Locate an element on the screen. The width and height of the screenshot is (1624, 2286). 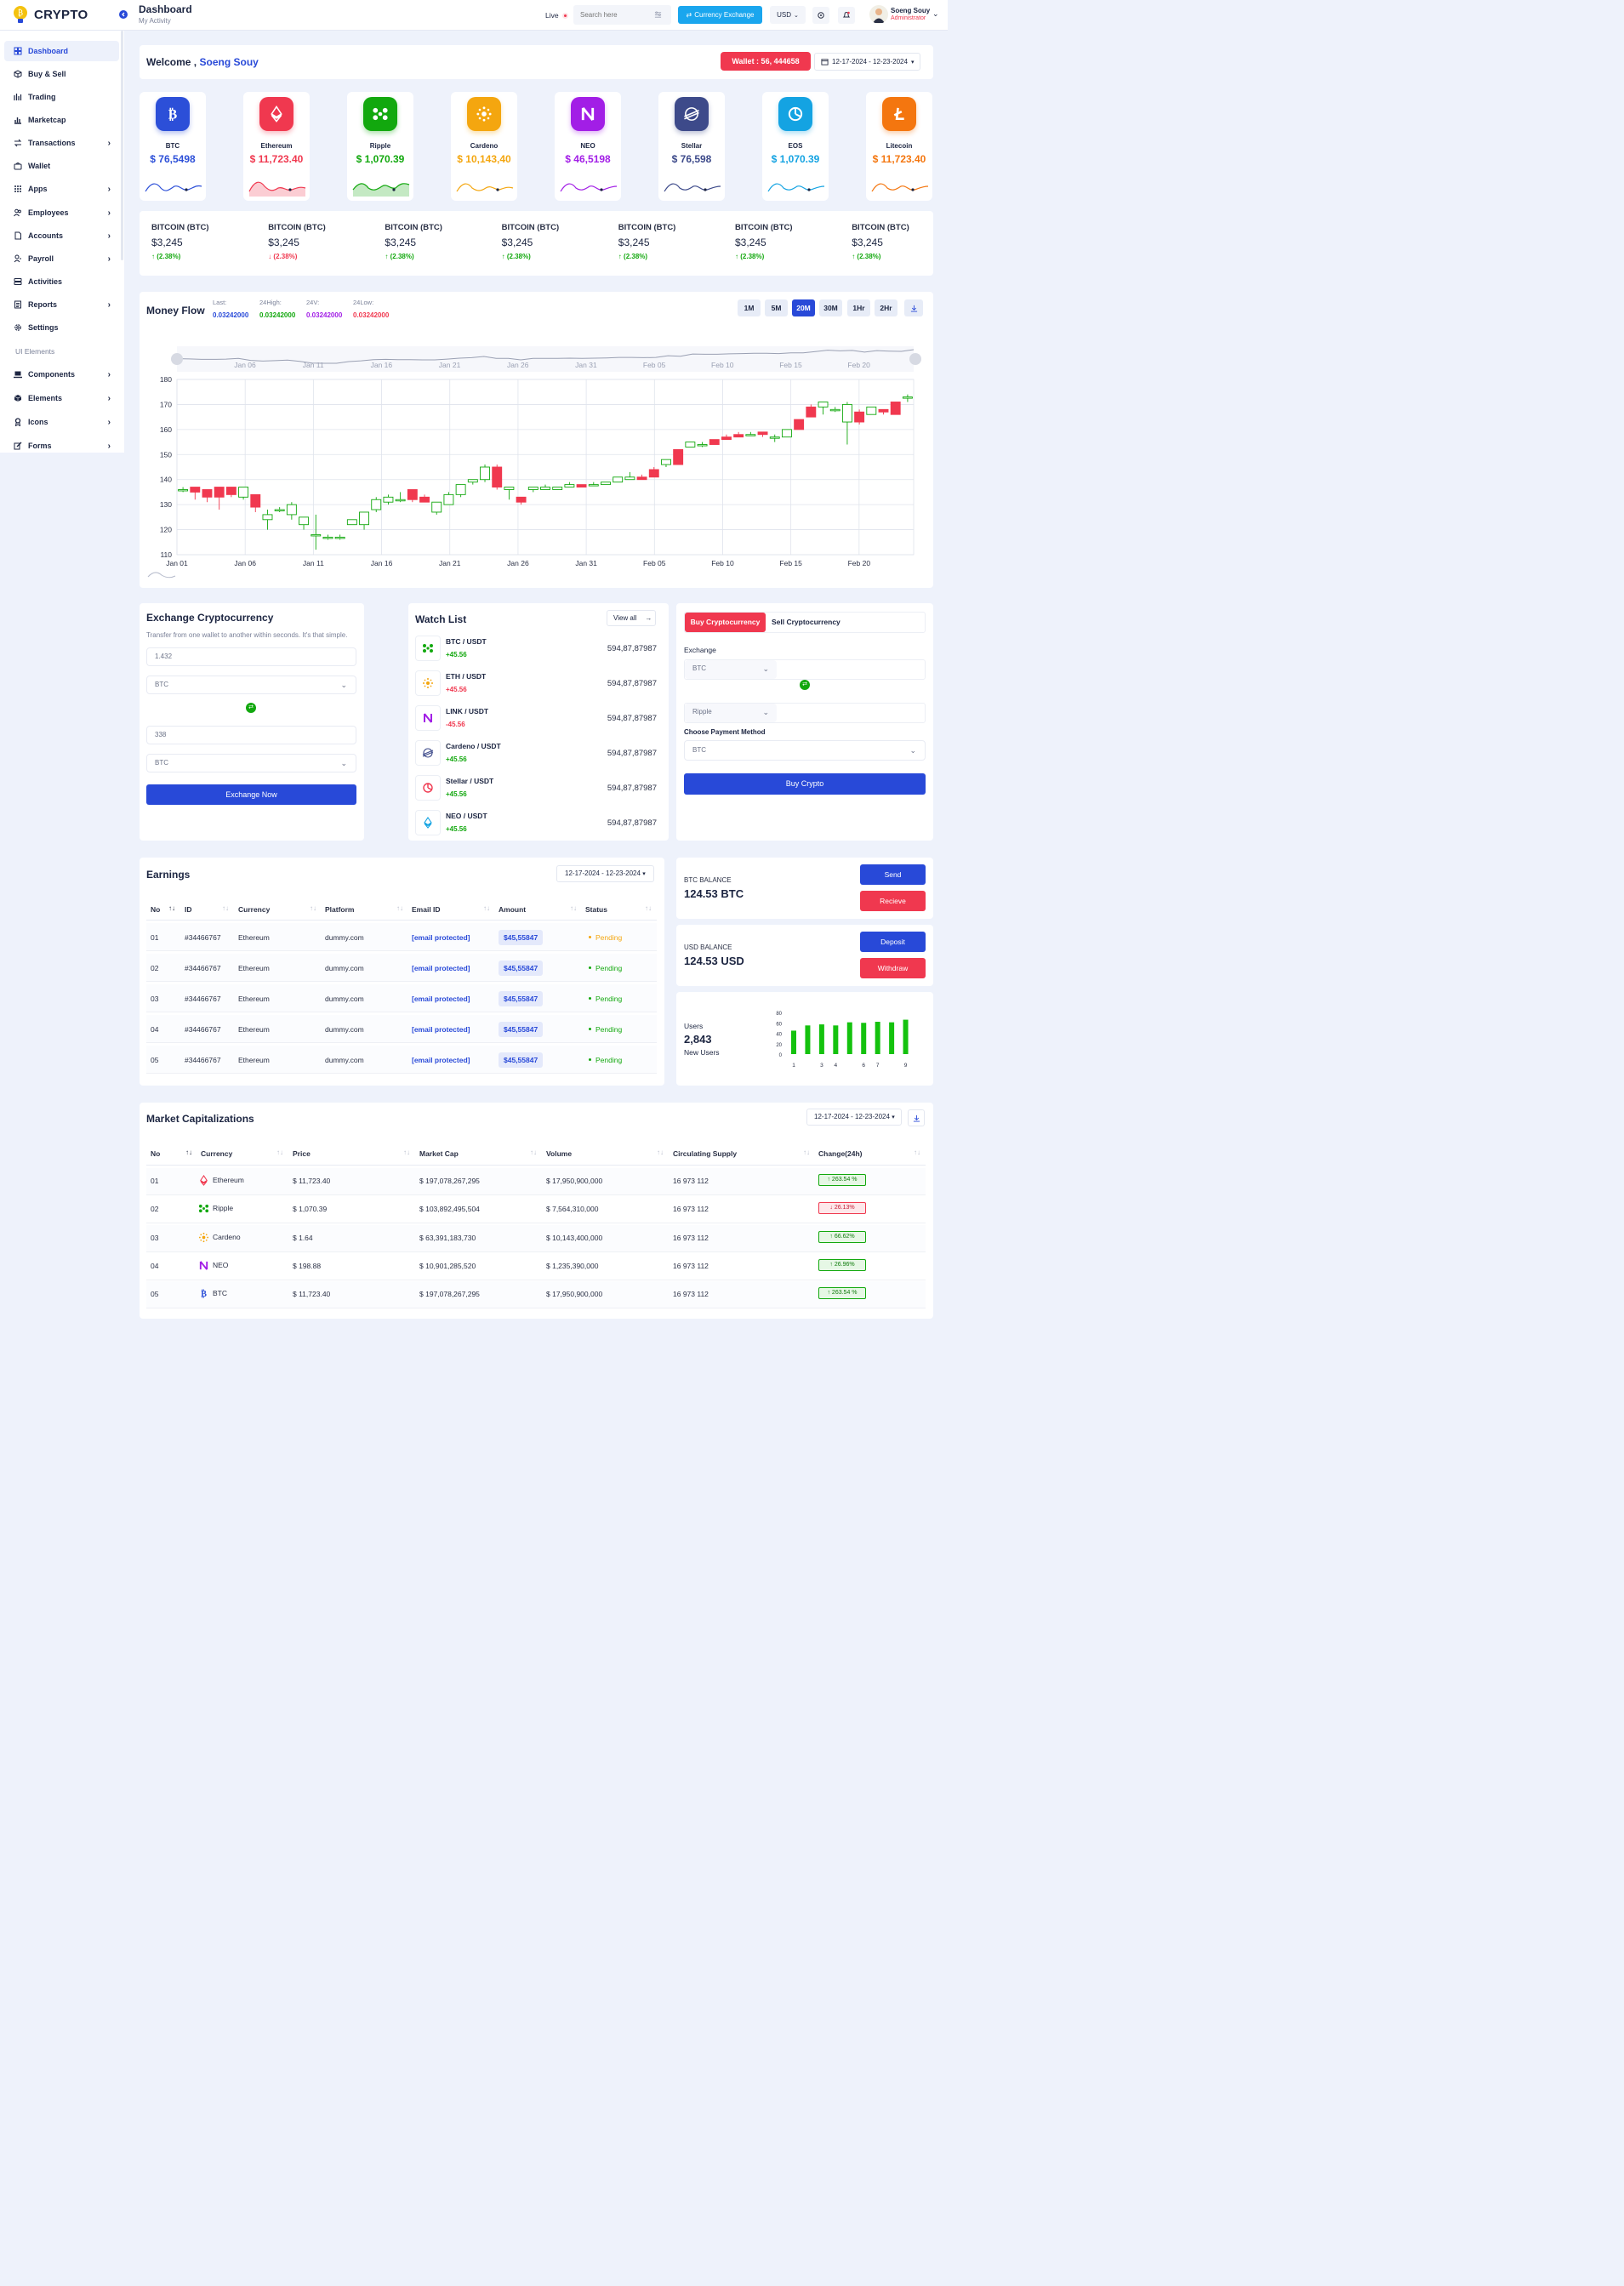
ticker-item: BITCOIN (BTC) $3,245 ↓ (2.38%) is located at coordinates (319, 242).